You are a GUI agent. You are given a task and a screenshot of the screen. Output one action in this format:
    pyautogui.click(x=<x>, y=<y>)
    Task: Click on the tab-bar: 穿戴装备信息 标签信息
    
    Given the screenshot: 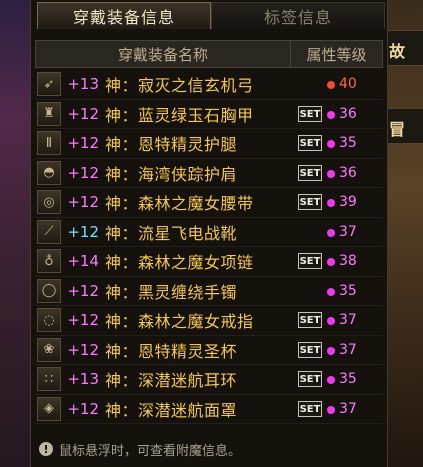 What is the action you would take?
    pyautogui.click(x=209, y=15)
    